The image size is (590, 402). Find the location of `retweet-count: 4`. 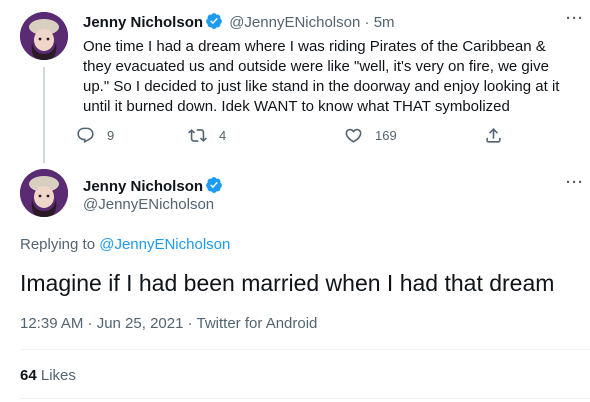

retweet-count: 4 is located at coordinates (223, 135).